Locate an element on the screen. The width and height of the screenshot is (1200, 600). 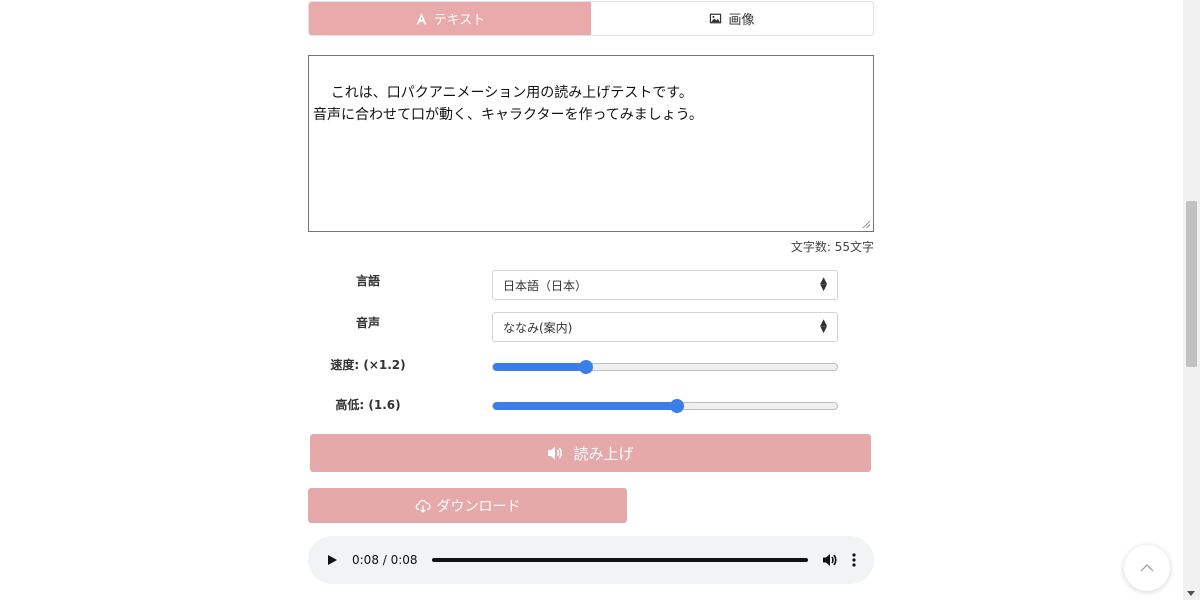
voice-label: 音声 is located at coordinates (367, 323).